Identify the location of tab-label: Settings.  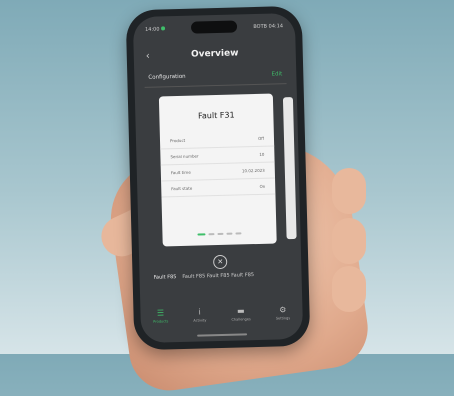
(283, 318).